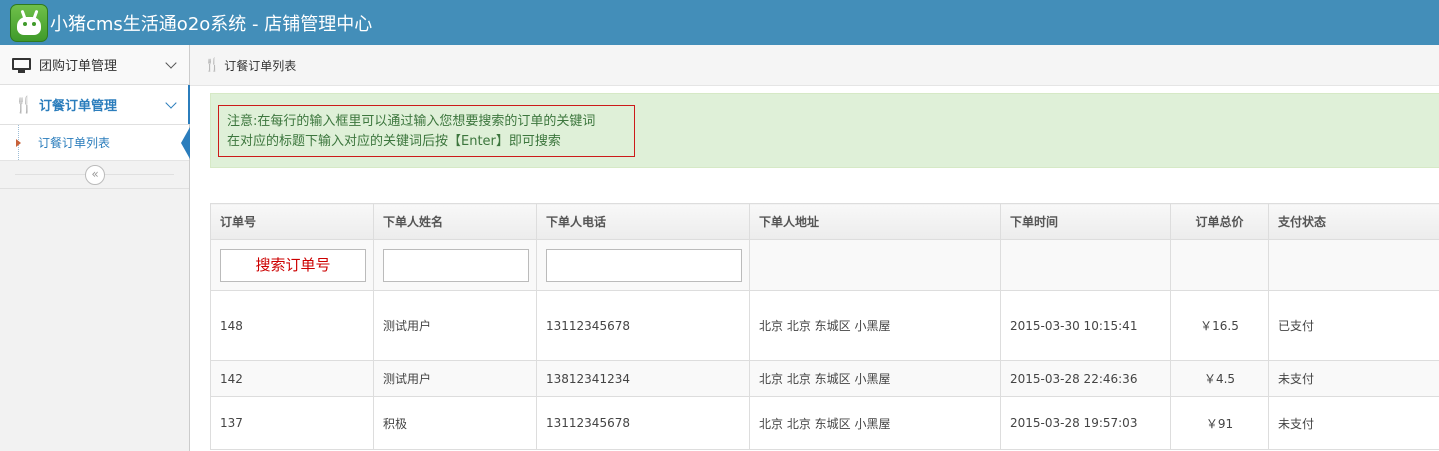  I want to click on sidebar-item-meal-orders: 🍴 订餐订单管理, so click(95, 105).